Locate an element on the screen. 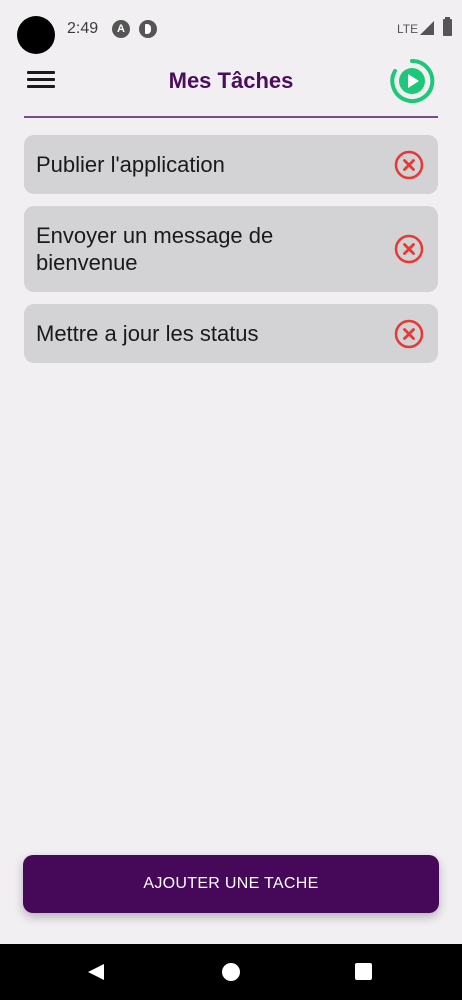 The height and width of the screenshot is (1000, 462). battery-icon is located at coordinates (447, 26).